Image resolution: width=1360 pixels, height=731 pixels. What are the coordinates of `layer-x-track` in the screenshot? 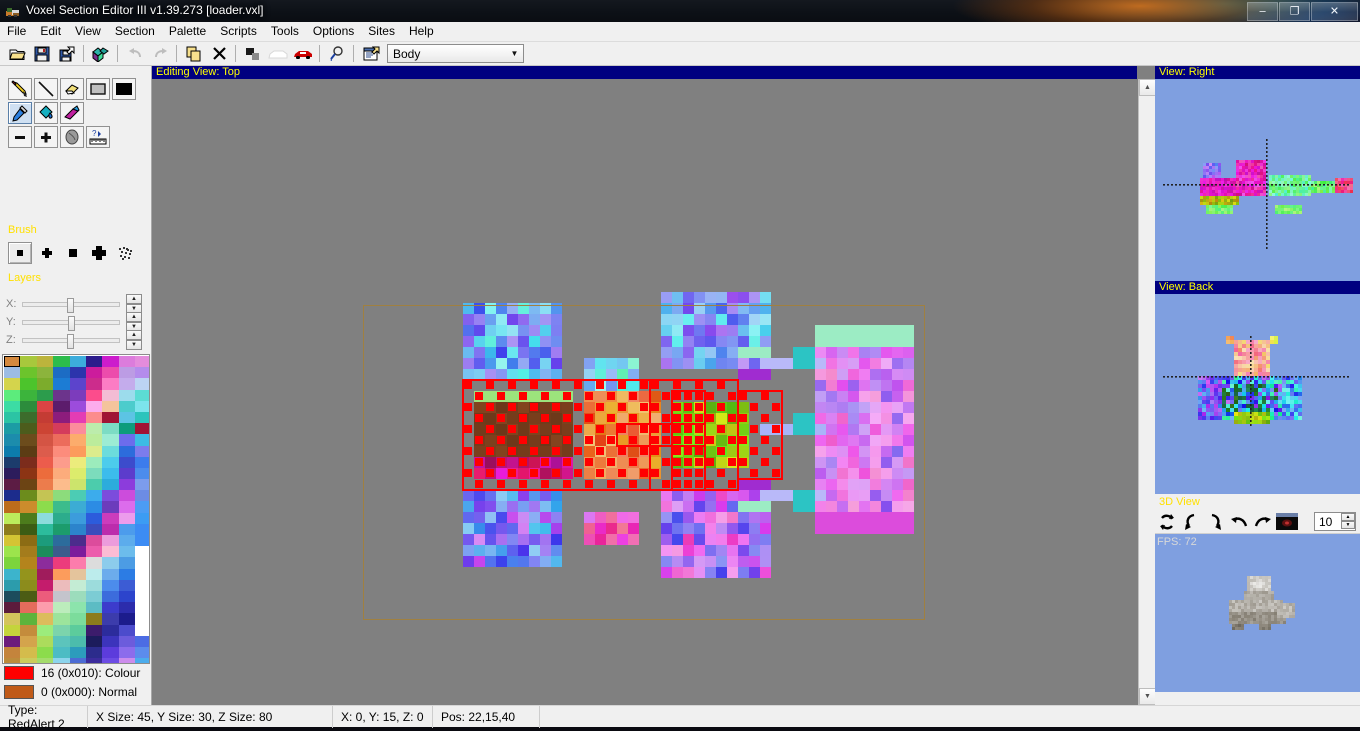 It's located at (71, 305).